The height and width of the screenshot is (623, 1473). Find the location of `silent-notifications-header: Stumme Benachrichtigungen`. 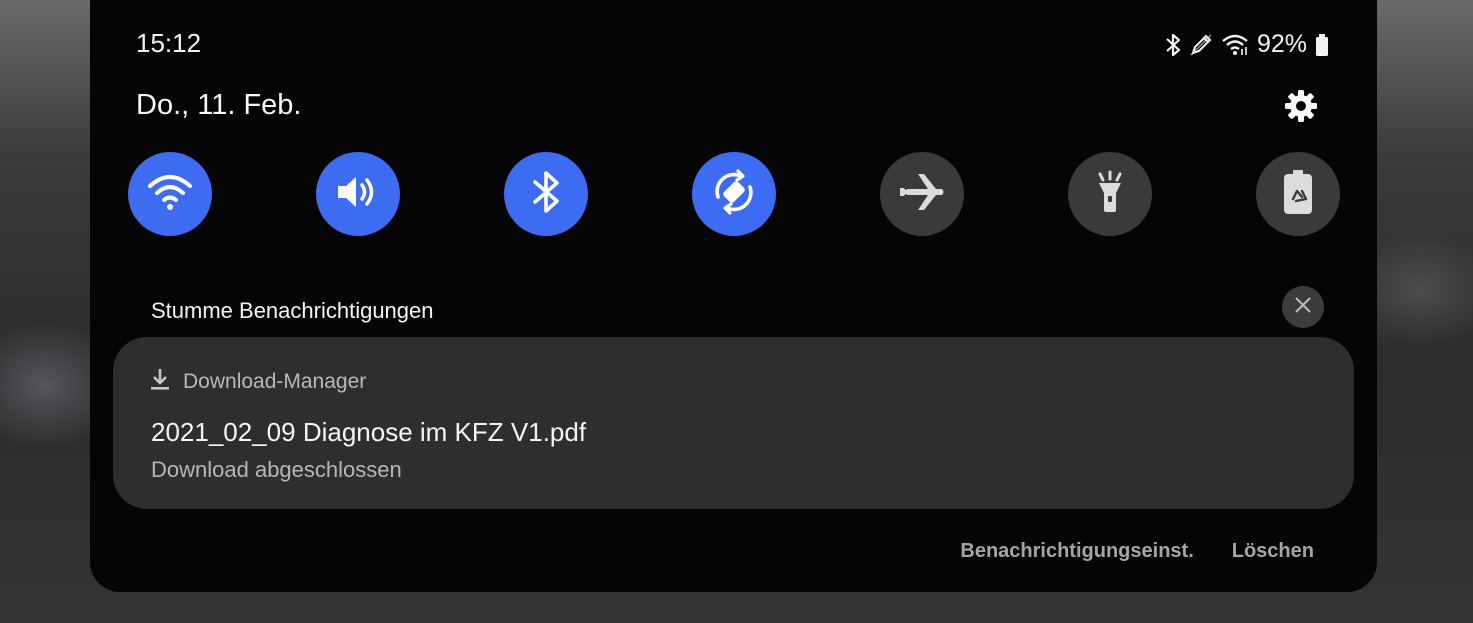

silent-notifications-header: Stumme Benachrichtigungen is located at coordinates (292, 310).